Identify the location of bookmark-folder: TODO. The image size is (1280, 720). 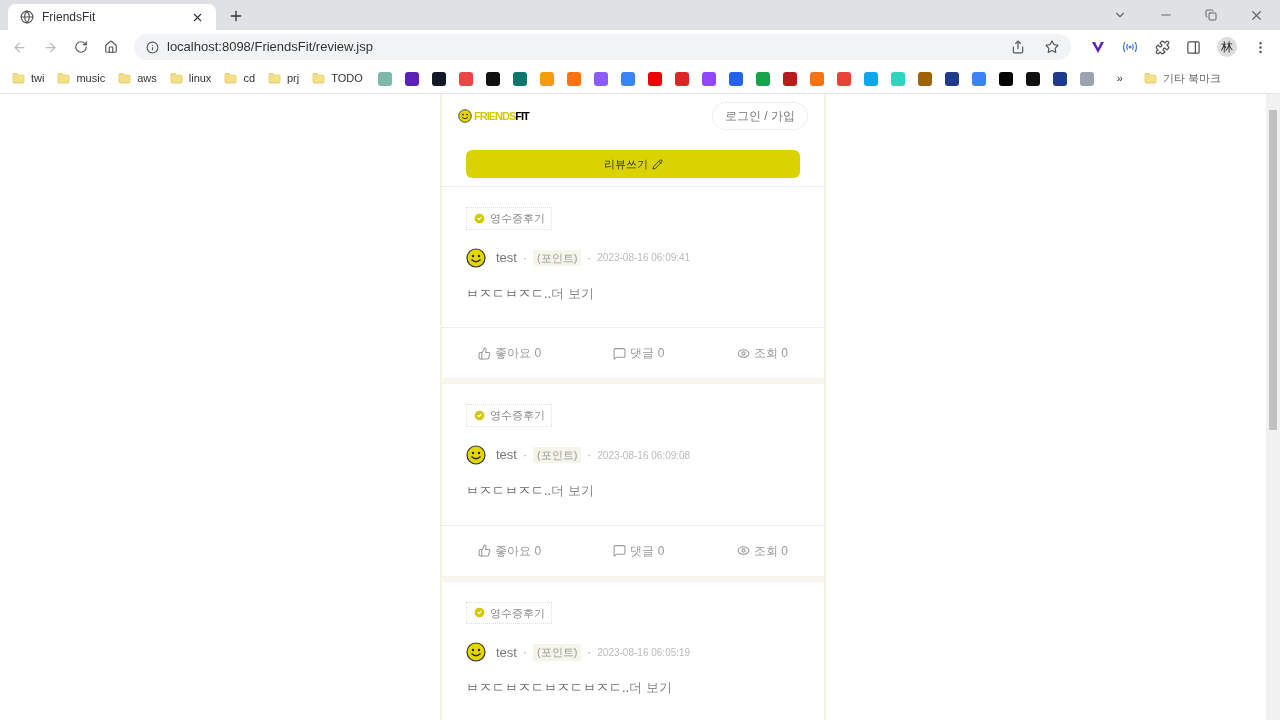
(347, 78).